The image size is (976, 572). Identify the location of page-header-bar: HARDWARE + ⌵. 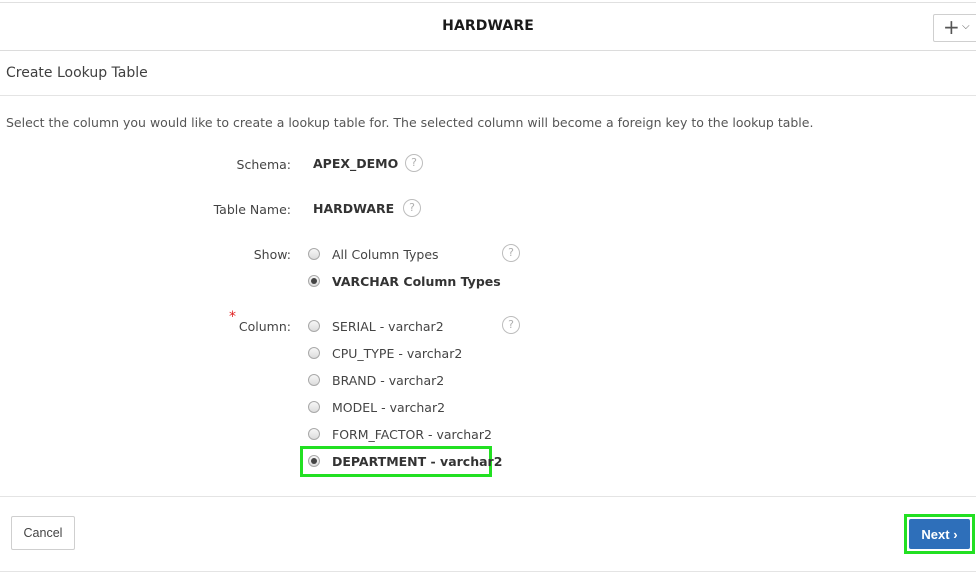
(488, 26).